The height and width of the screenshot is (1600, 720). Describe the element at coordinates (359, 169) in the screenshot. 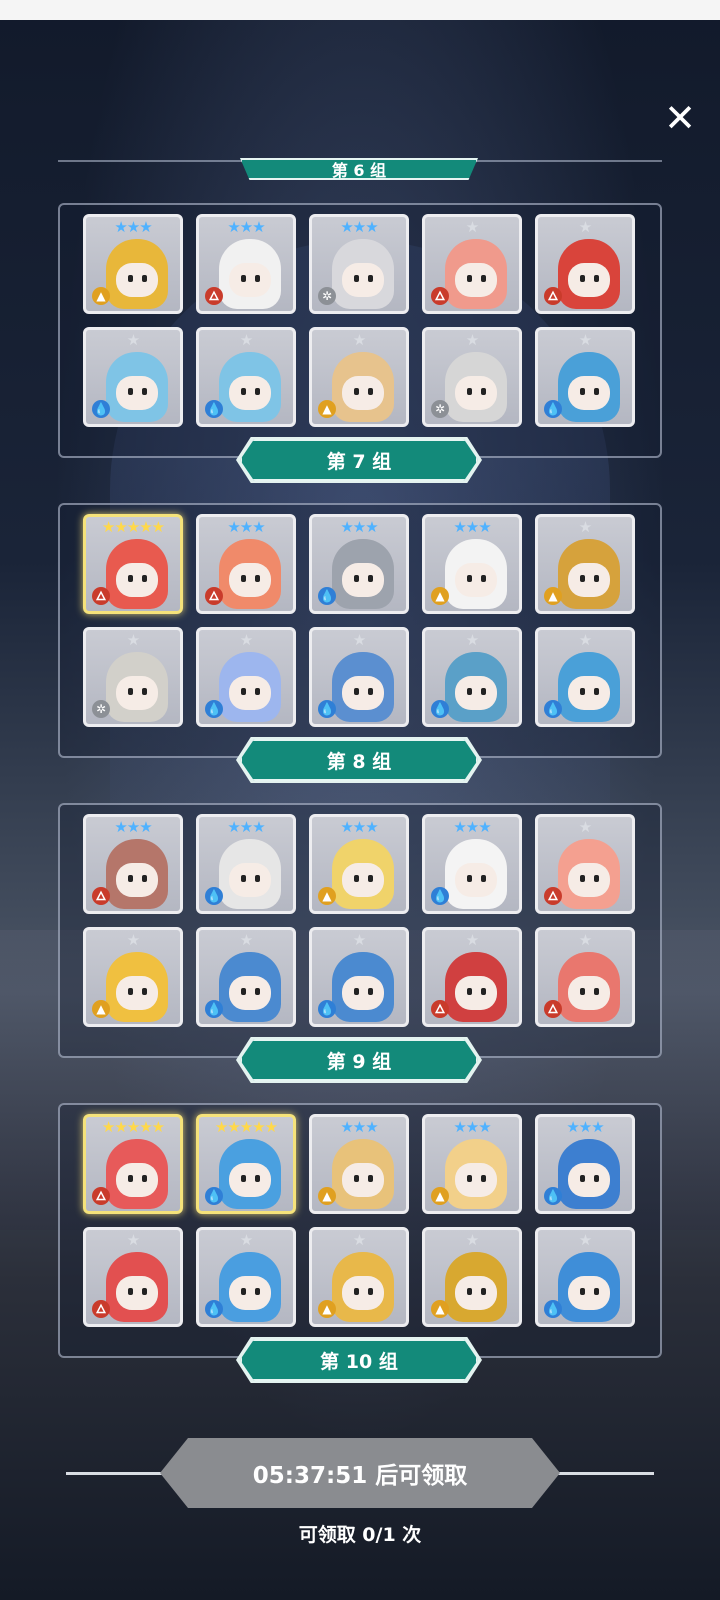

I see `group-banner-partial: 第 6 组` at that location.